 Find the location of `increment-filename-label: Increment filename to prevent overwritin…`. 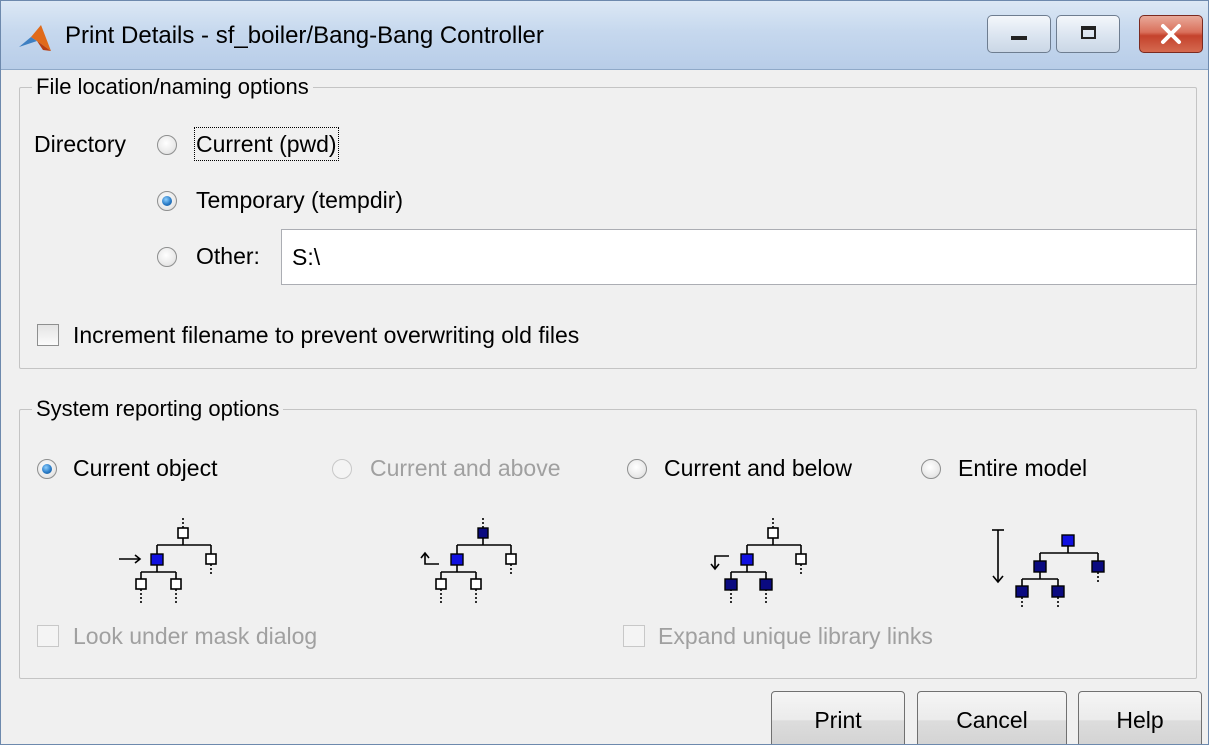

increment-filename-label: Increment filename to prevent overwritin… is located at coordinates (326, 335).